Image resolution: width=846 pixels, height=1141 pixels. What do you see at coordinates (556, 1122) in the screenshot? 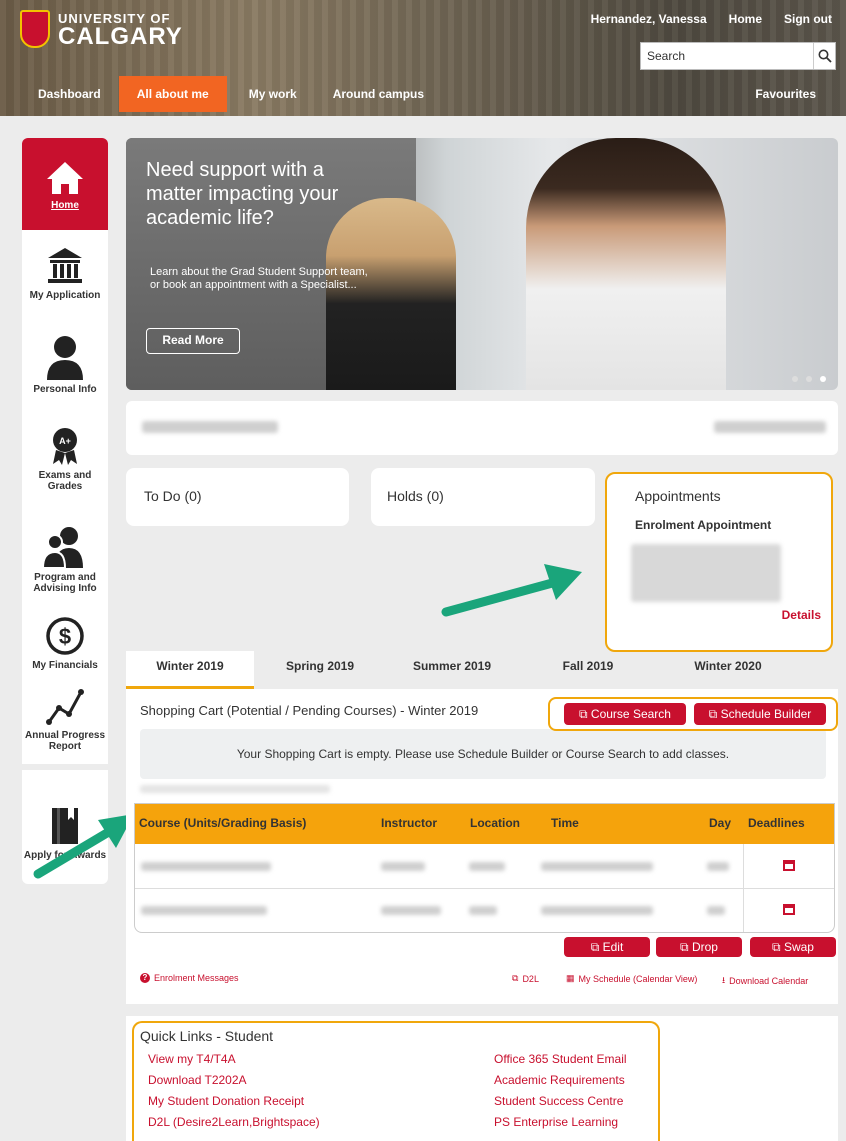
I see `quick-link-ps-enterprise: PS Enterprise Learning` at bounding box center [556, 1122].